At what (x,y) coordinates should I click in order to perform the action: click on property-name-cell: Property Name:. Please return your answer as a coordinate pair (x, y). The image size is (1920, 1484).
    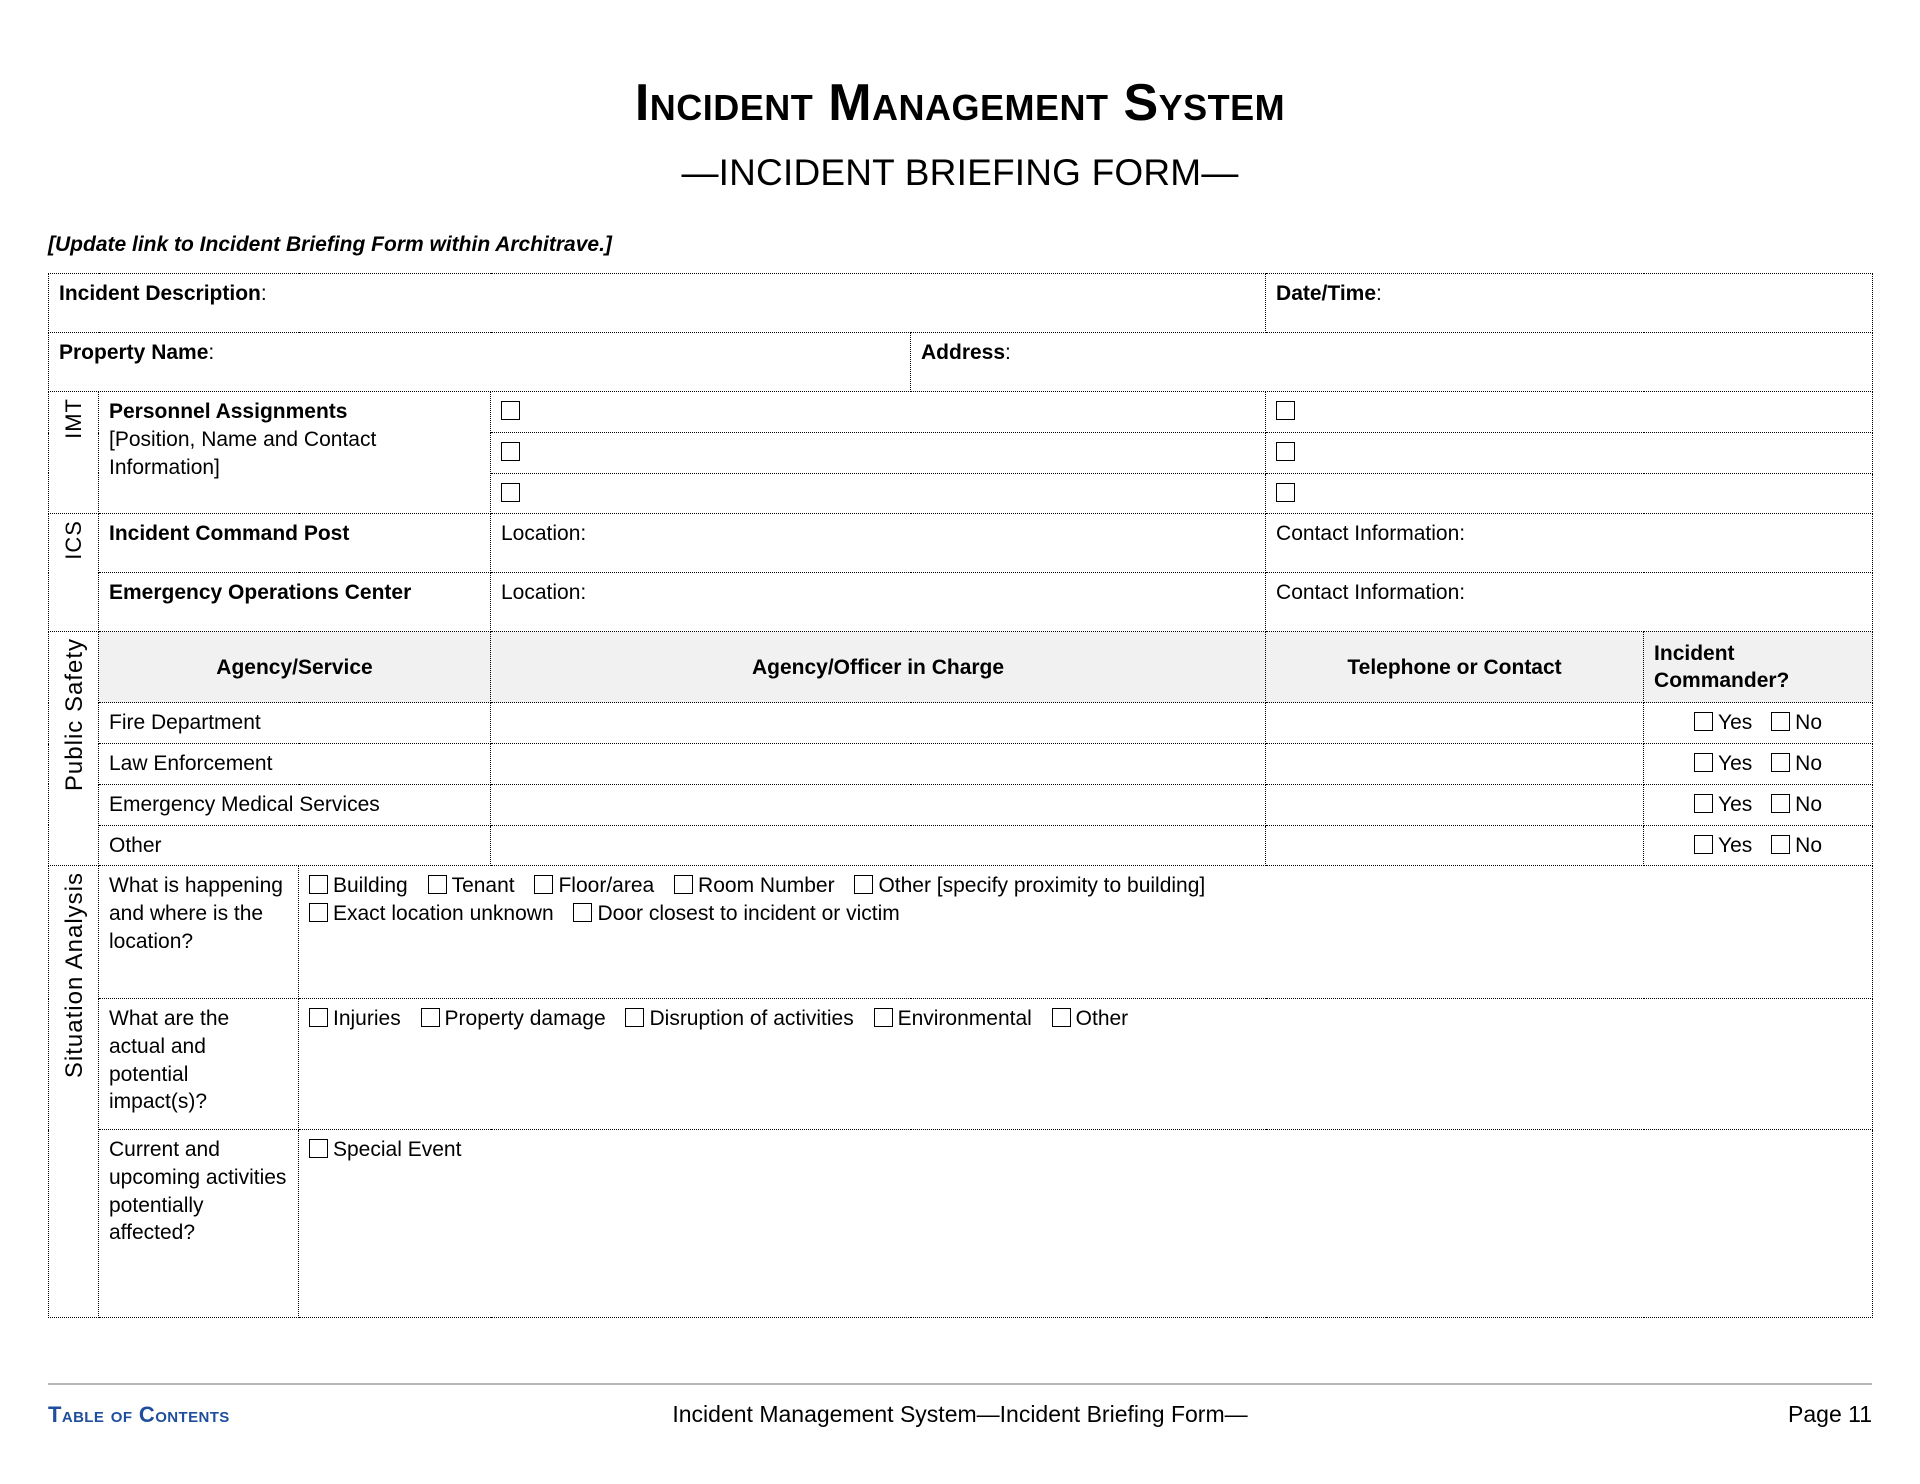
    Looking at the image, I should click on (479, 362).